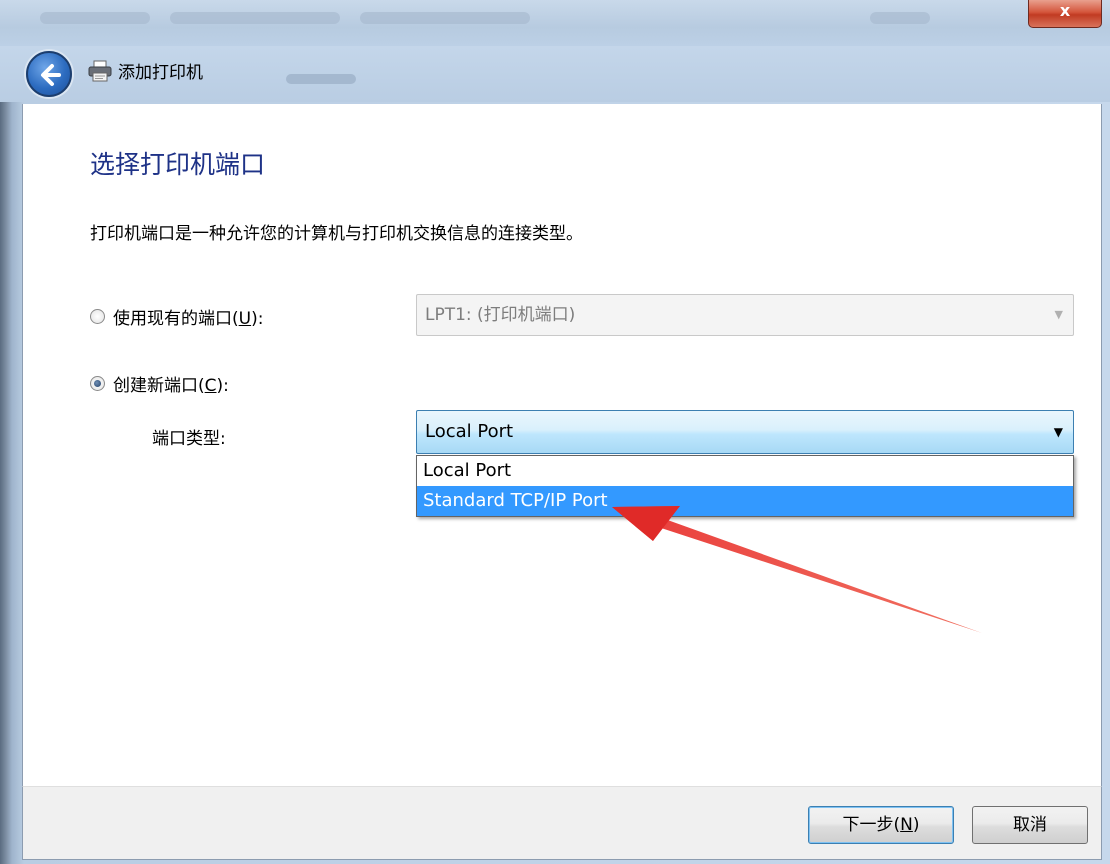  I want to click on cancel-button: 取消, so click(1030, 825).